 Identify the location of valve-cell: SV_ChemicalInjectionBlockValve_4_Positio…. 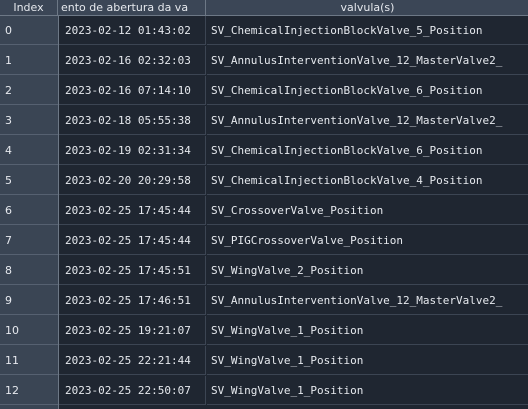
(367, 180).